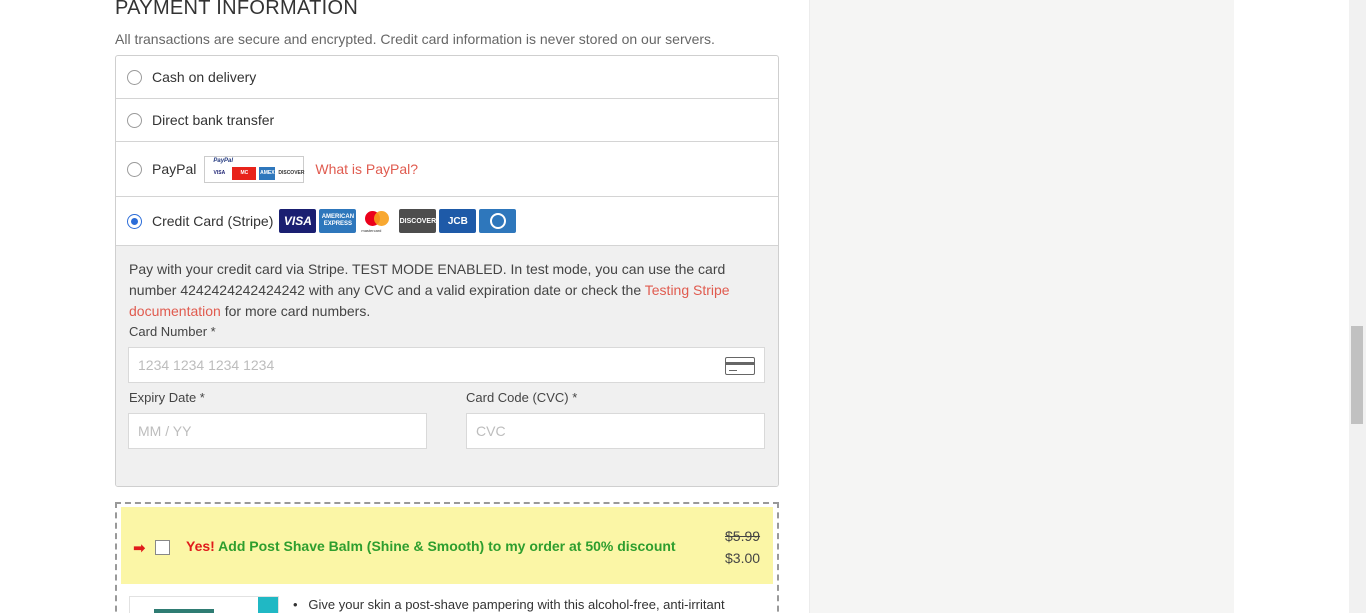  Describe the element at coordinates (223, 160) in the screenshot. I see `paypal-logo-text: PayPal` at that location.